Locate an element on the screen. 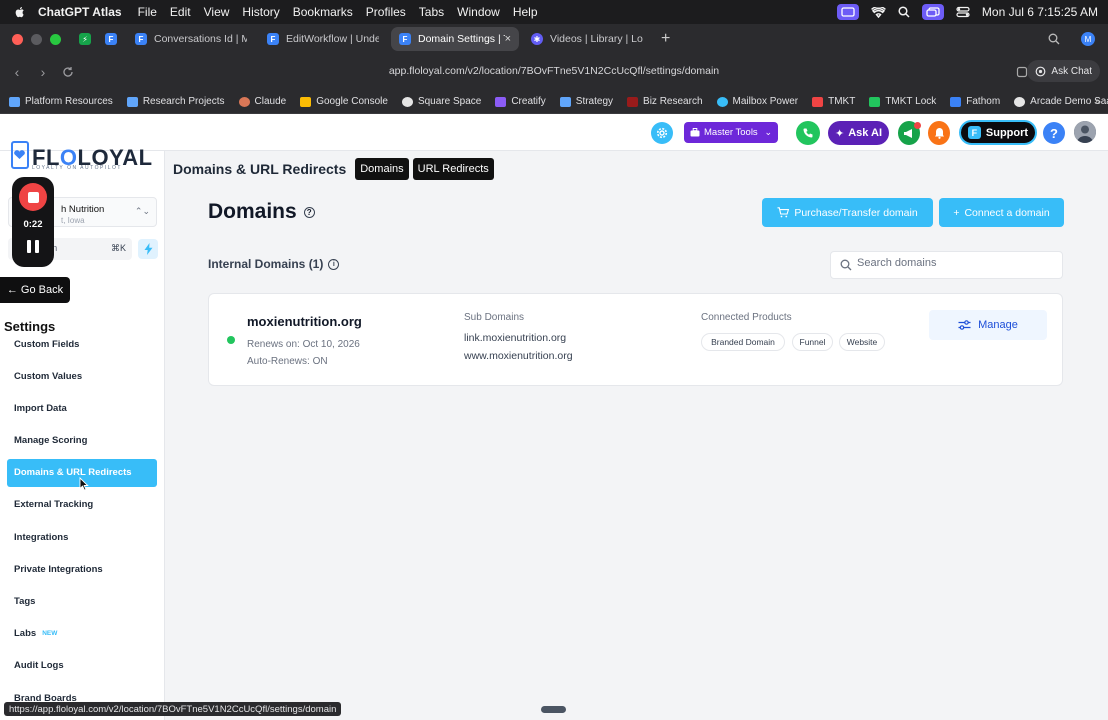  menu-file: File is located at coordinates (147, 12).